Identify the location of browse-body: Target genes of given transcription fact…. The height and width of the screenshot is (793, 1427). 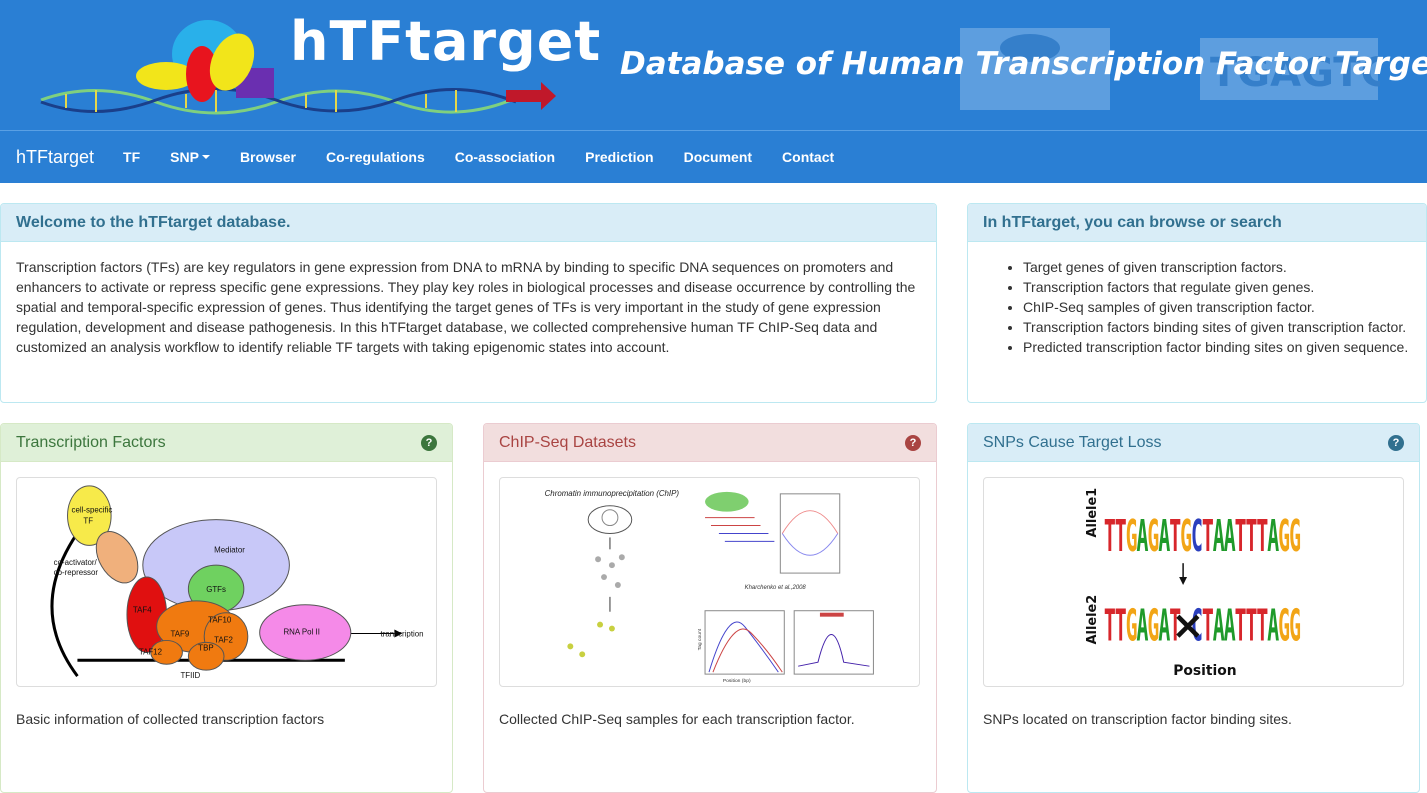
(1197, 307).